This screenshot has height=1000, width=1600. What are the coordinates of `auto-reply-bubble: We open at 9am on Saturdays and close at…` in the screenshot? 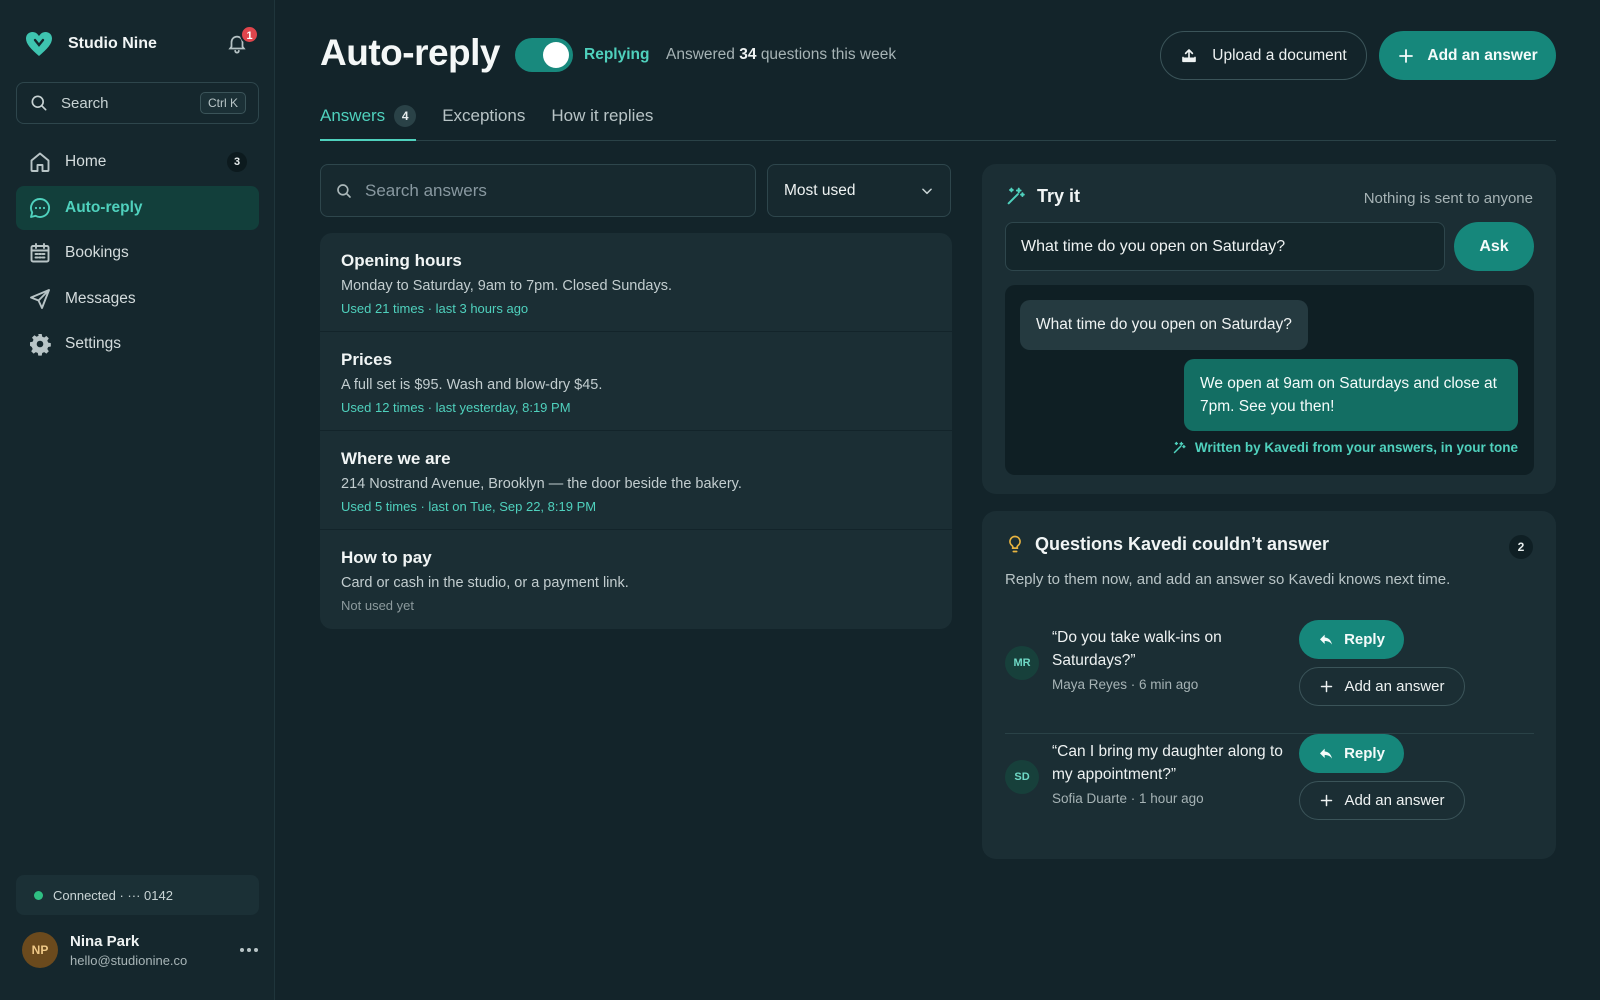 It's located at (1351, 395).